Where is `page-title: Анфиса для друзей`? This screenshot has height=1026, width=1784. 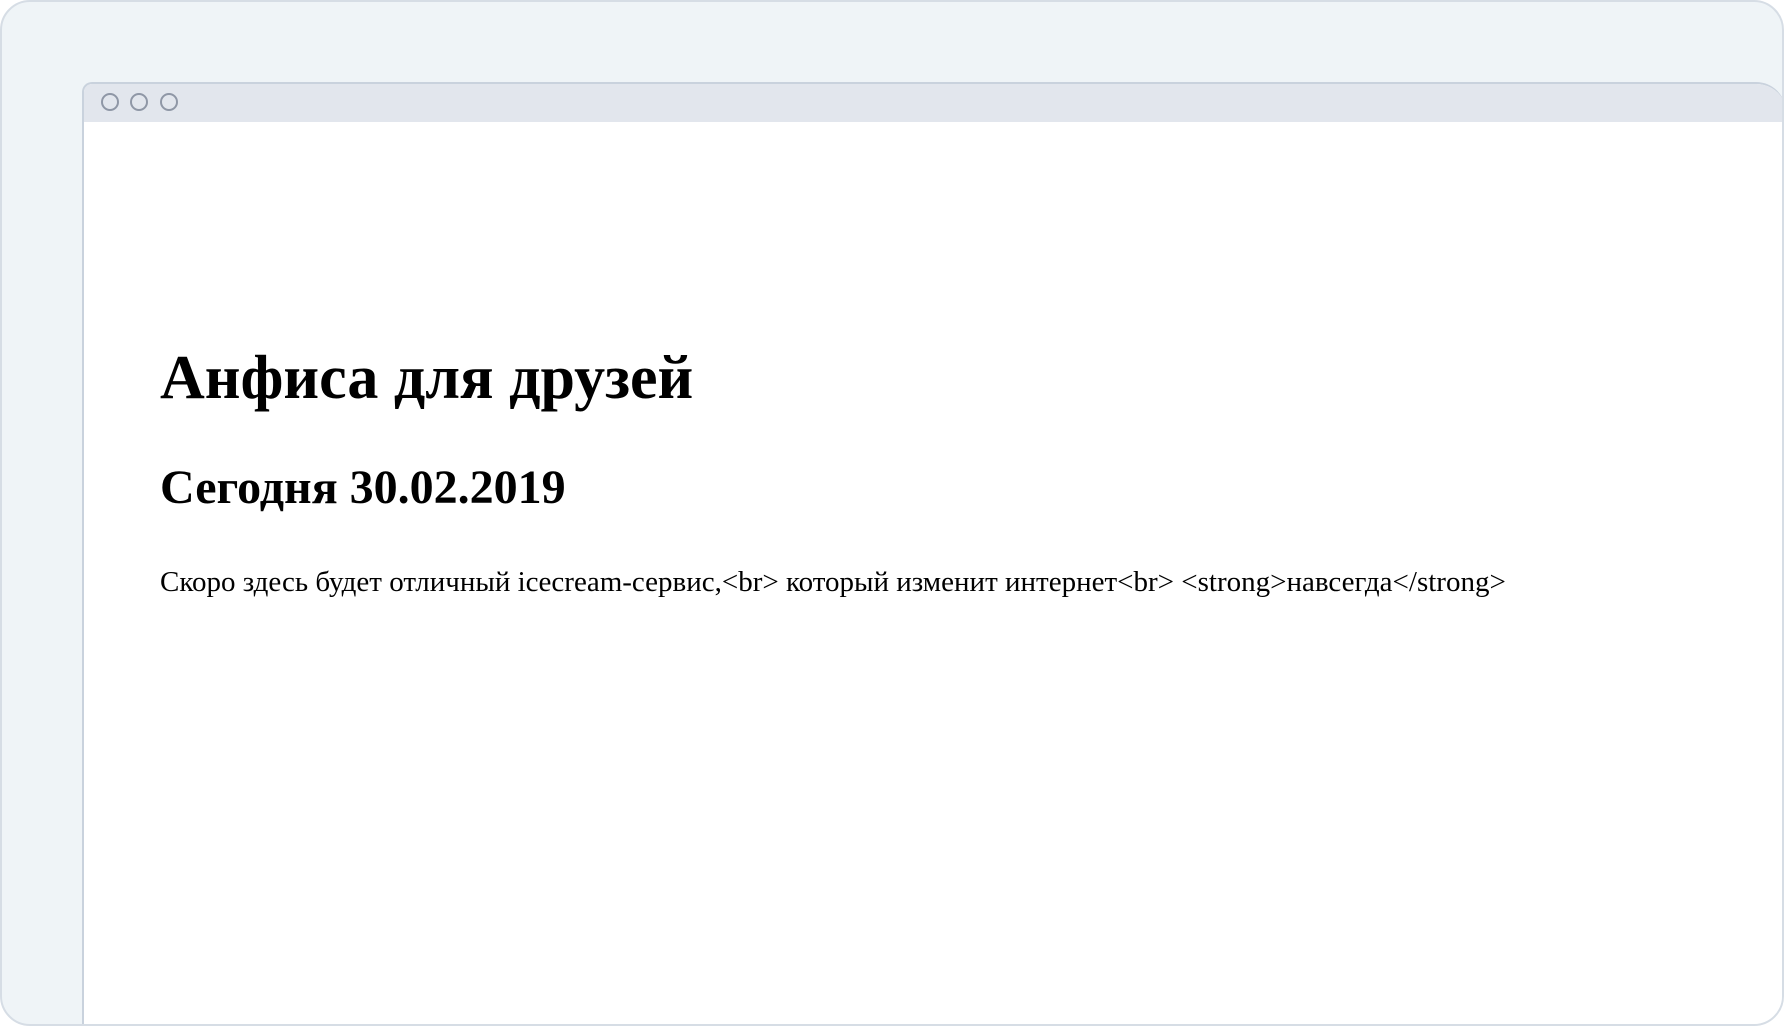
page-title: Анфиса для друзей is located at coordinates (427, 378).